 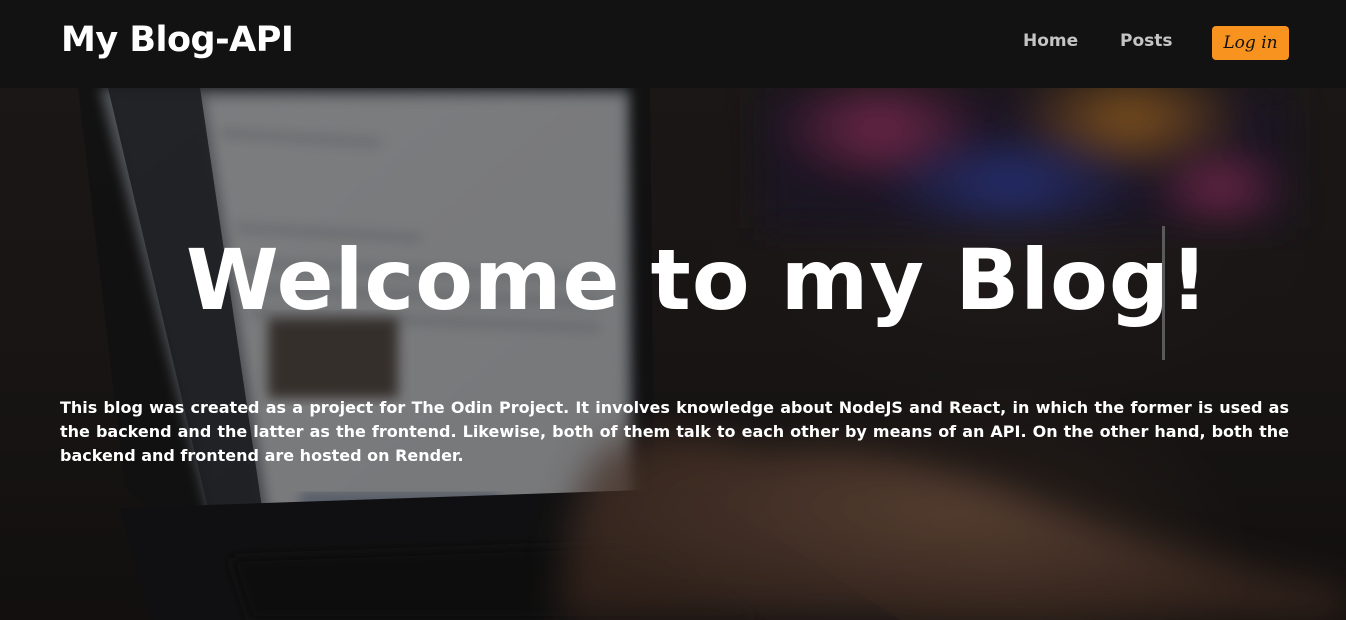 What do you see at coordinates (177, 40) in the screenshot?
I see `brand-logo: My Blog-API` at bounding box center [177, 40].